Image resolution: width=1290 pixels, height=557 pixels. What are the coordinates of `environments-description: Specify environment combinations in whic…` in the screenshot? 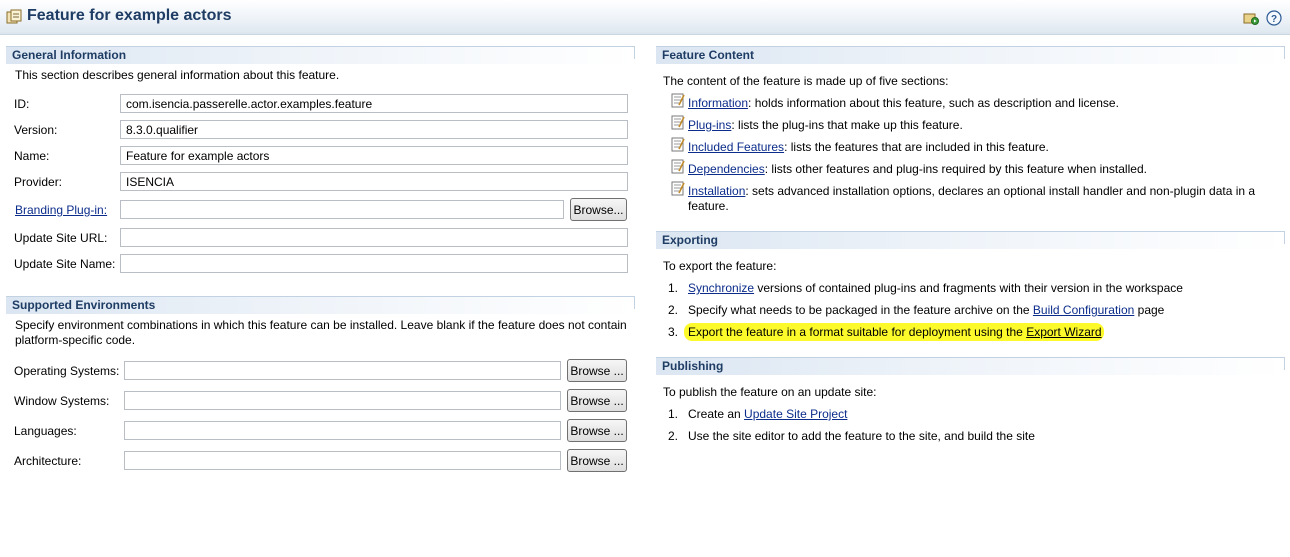 It's located at (321, 332).